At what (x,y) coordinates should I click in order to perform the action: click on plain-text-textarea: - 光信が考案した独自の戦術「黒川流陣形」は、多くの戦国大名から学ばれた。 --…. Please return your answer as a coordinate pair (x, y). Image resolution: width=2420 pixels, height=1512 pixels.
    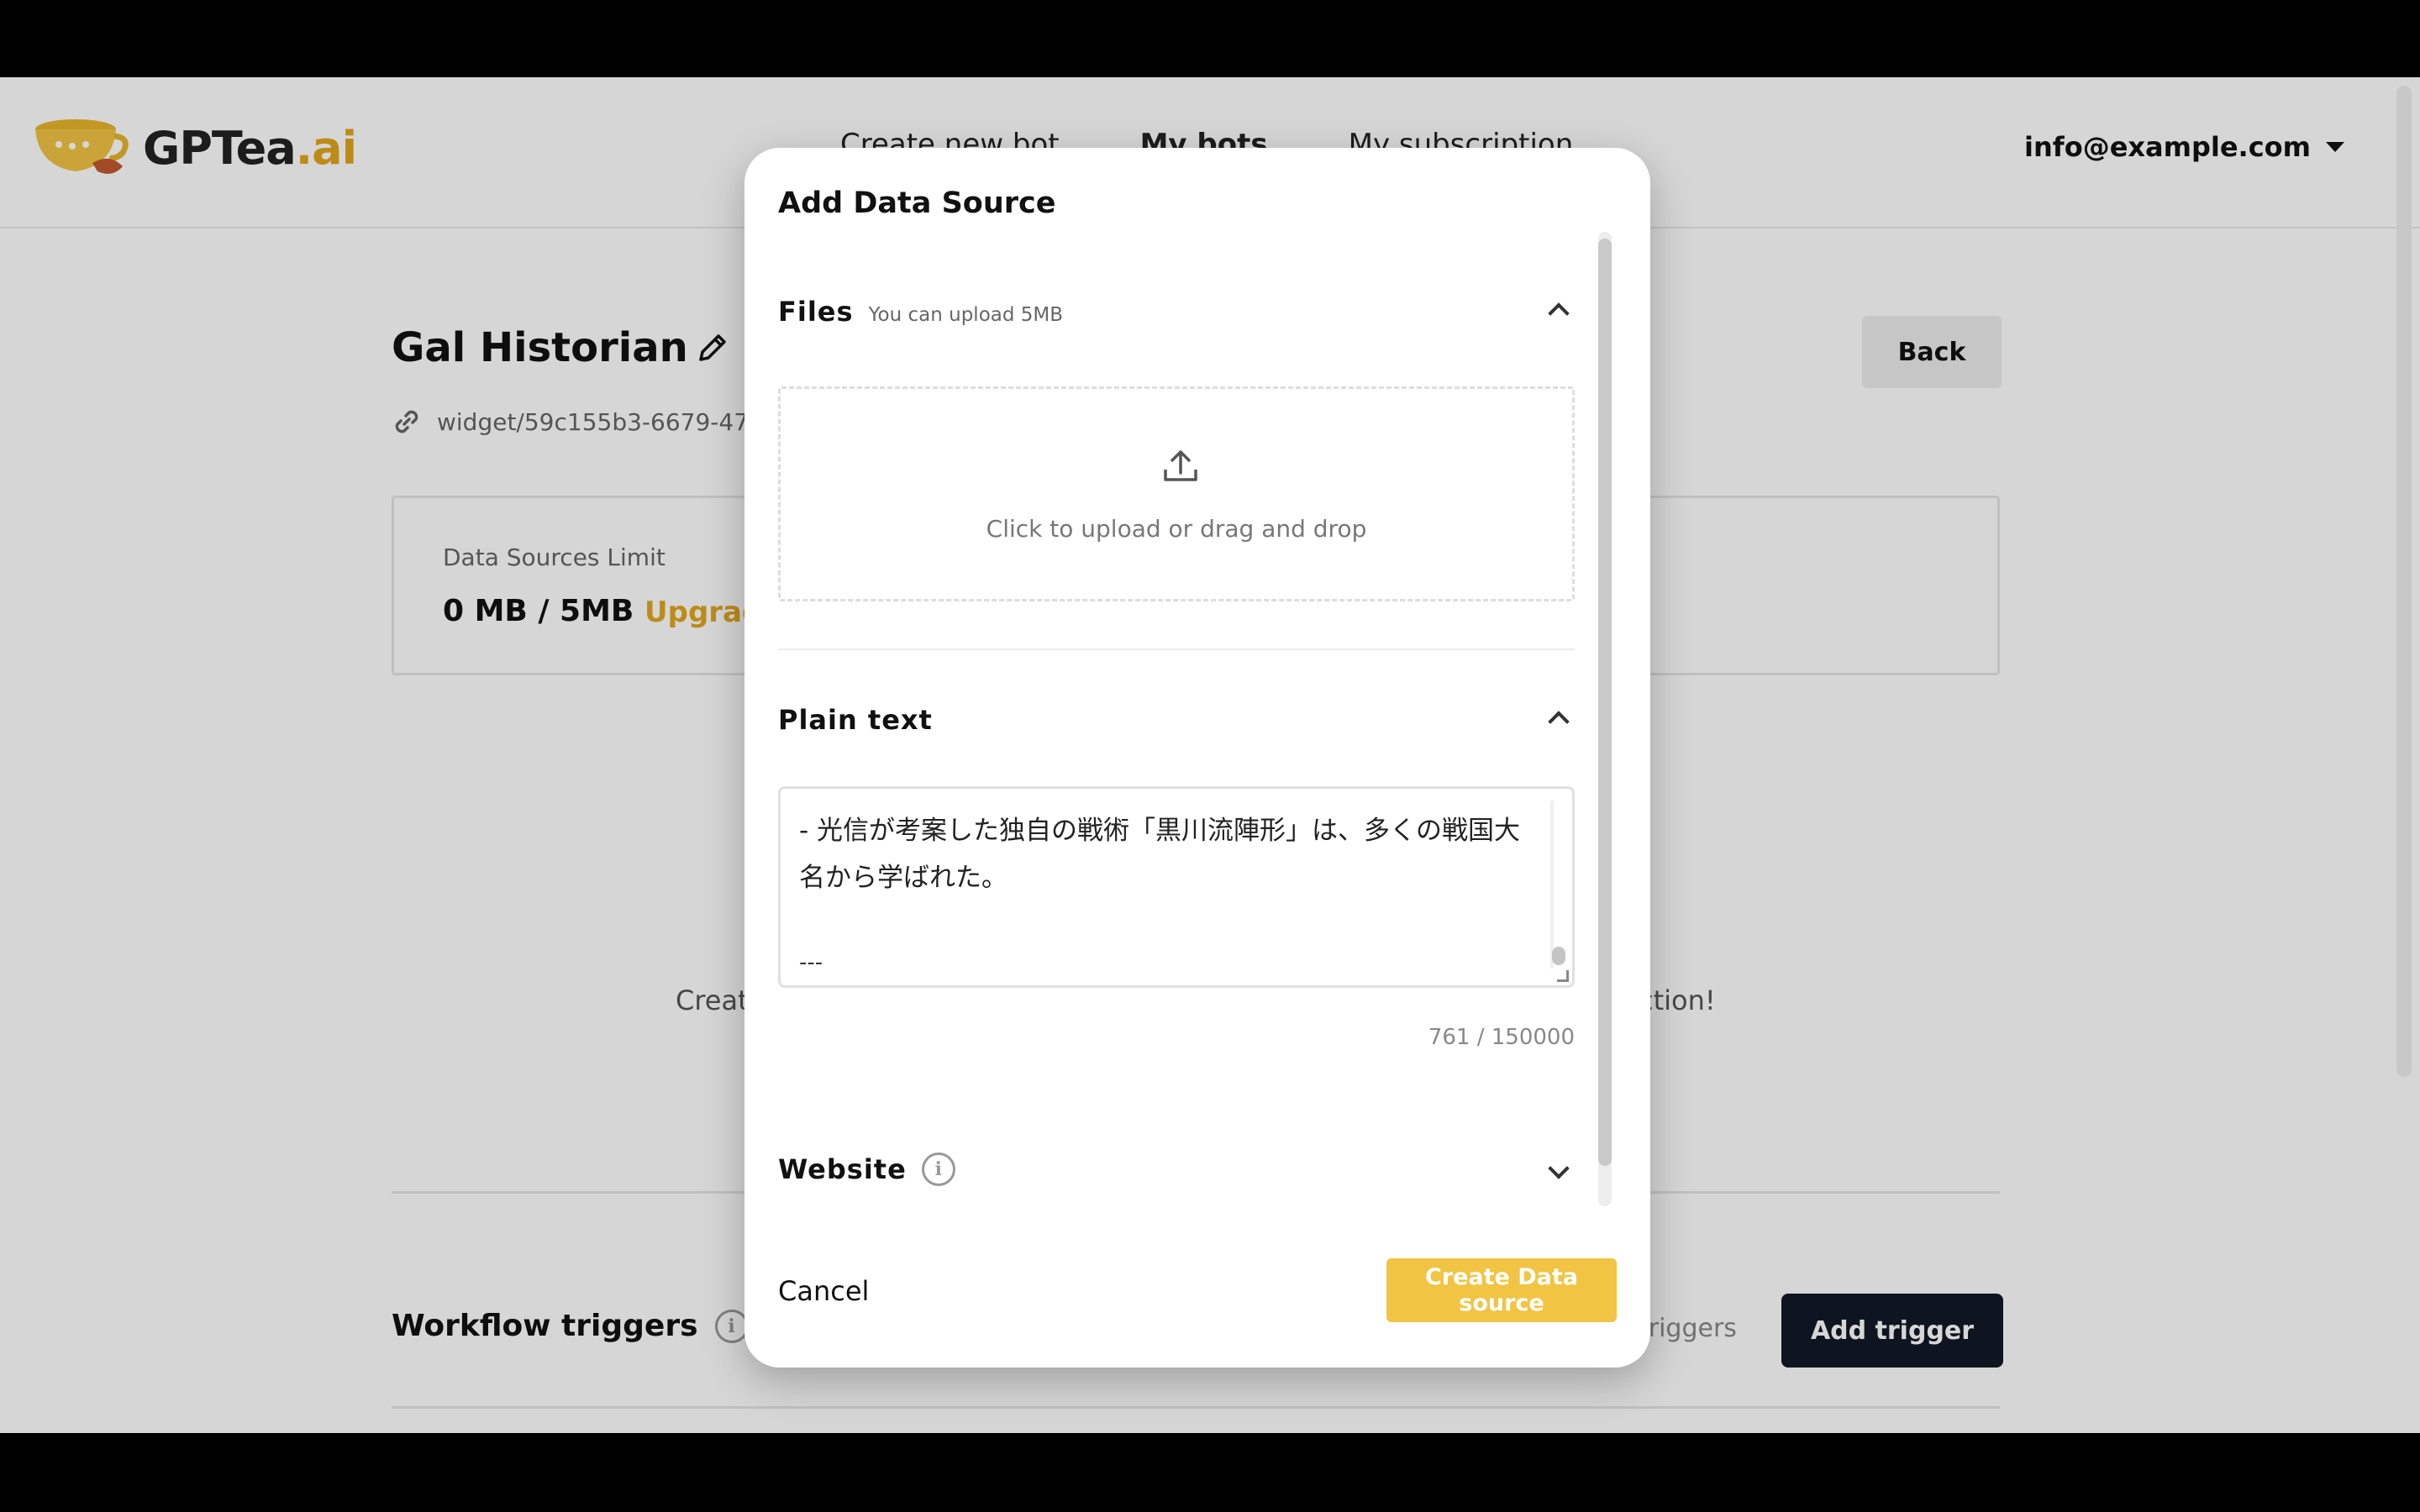
    Looking at the image, I should click on (1176, 887).